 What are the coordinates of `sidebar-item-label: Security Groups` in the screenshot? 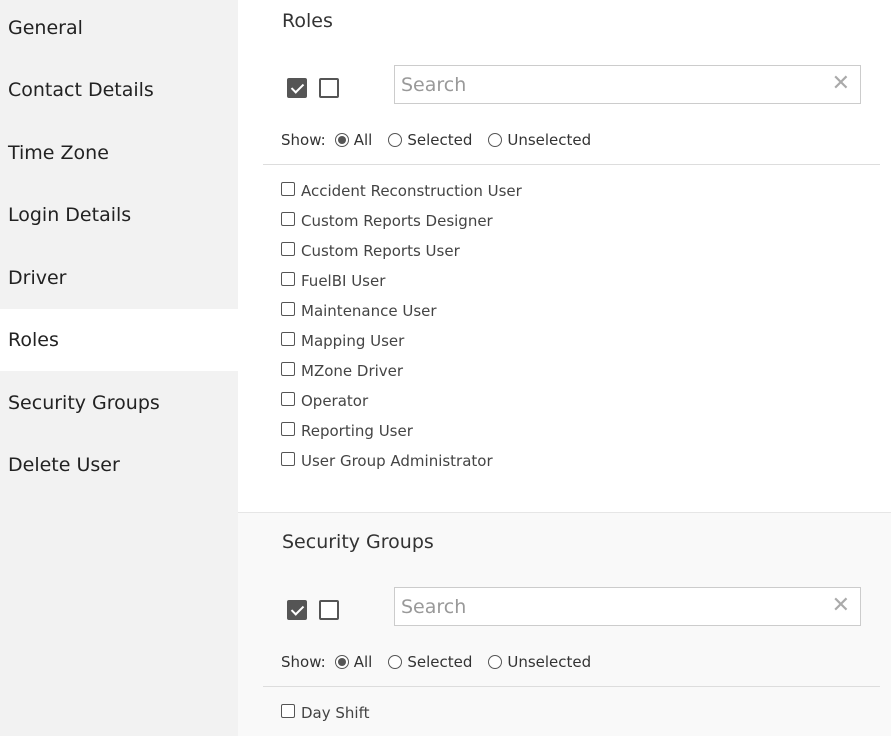 It's located at (84, 403).